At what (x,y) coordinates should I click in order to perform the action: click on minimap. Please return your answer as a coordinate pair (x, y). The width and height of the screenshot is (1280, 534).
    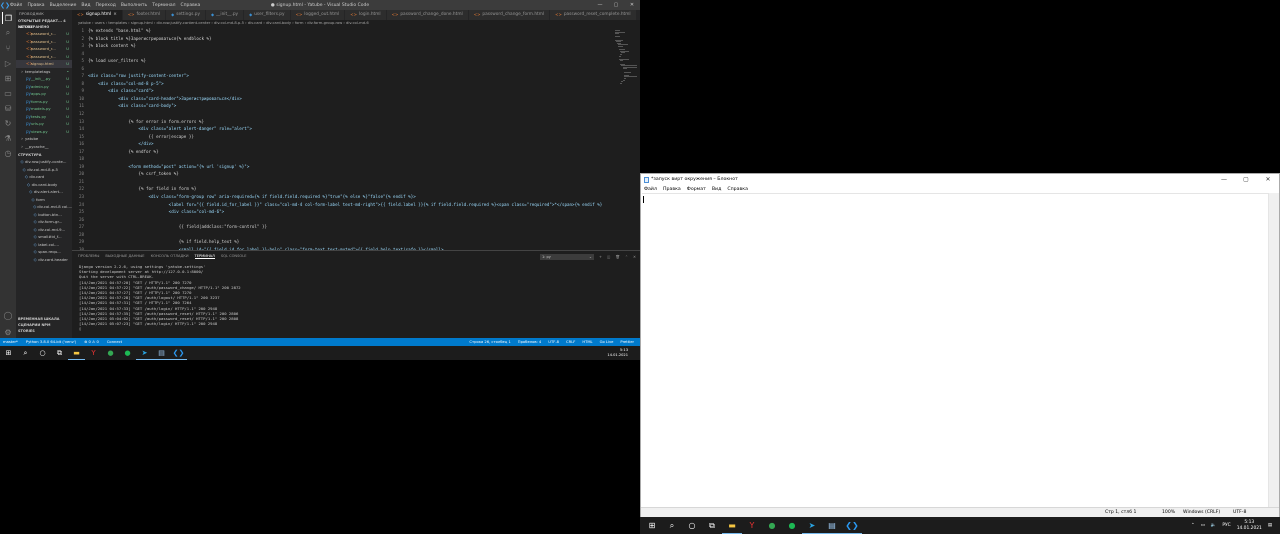
    Looking at the image, I should click on (626, 138).